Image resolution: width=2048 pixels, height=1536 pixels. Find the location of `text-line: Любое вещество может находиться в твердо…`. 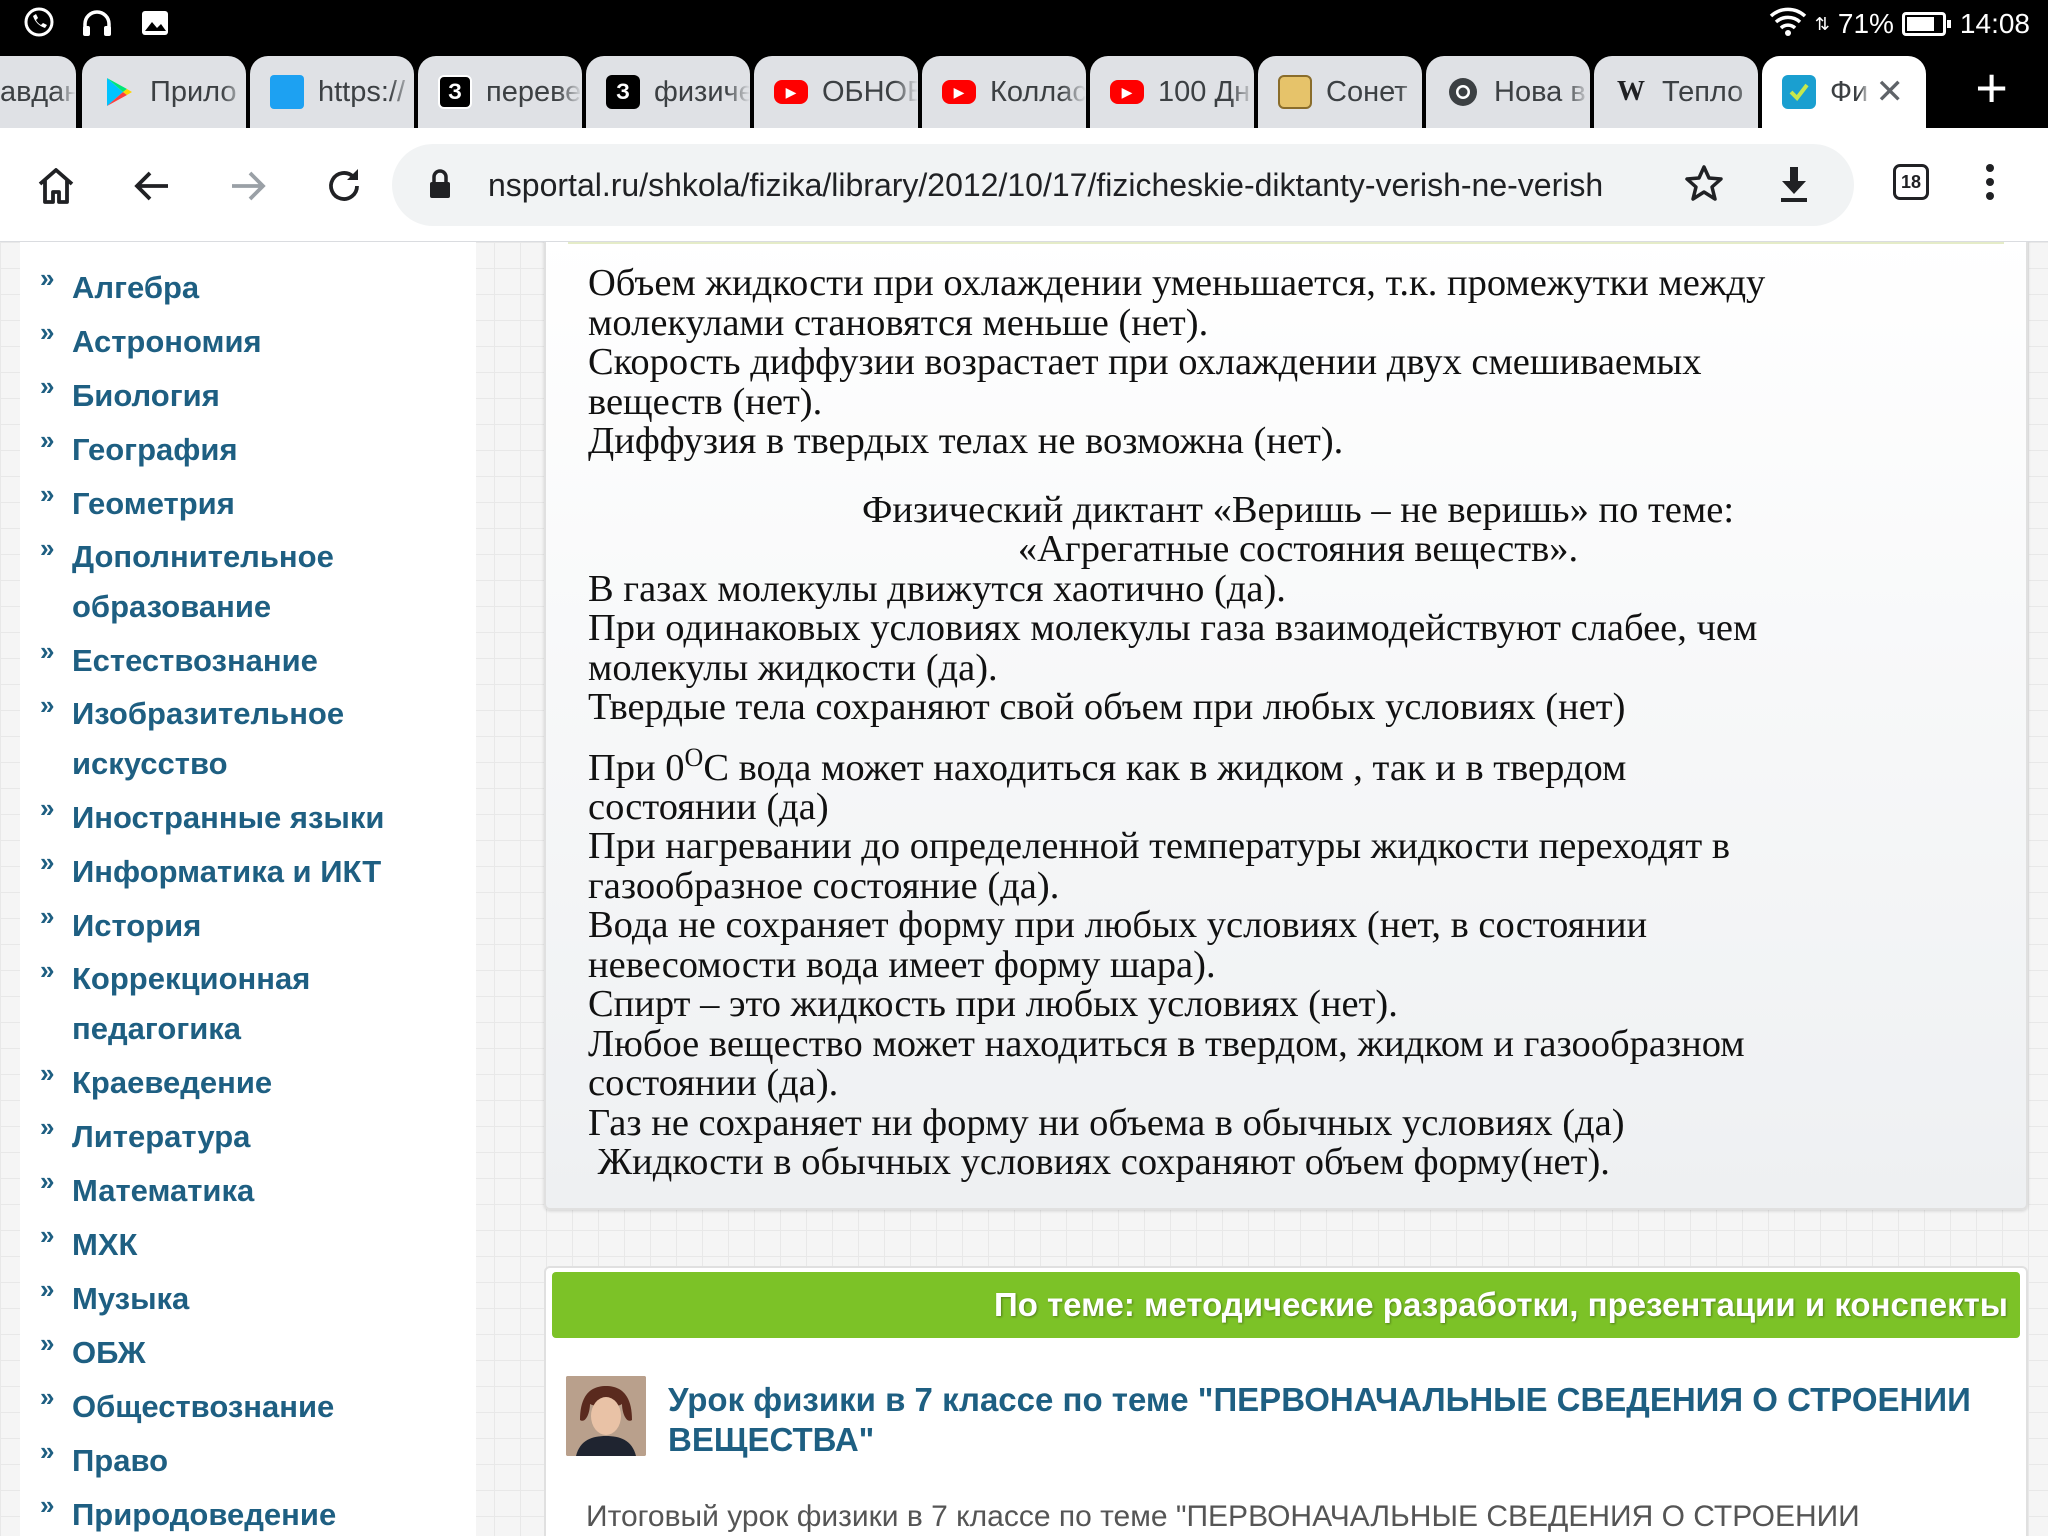

text-line: Любое вещество может находиться в твердо… is located at coordinates (1166, 1043).